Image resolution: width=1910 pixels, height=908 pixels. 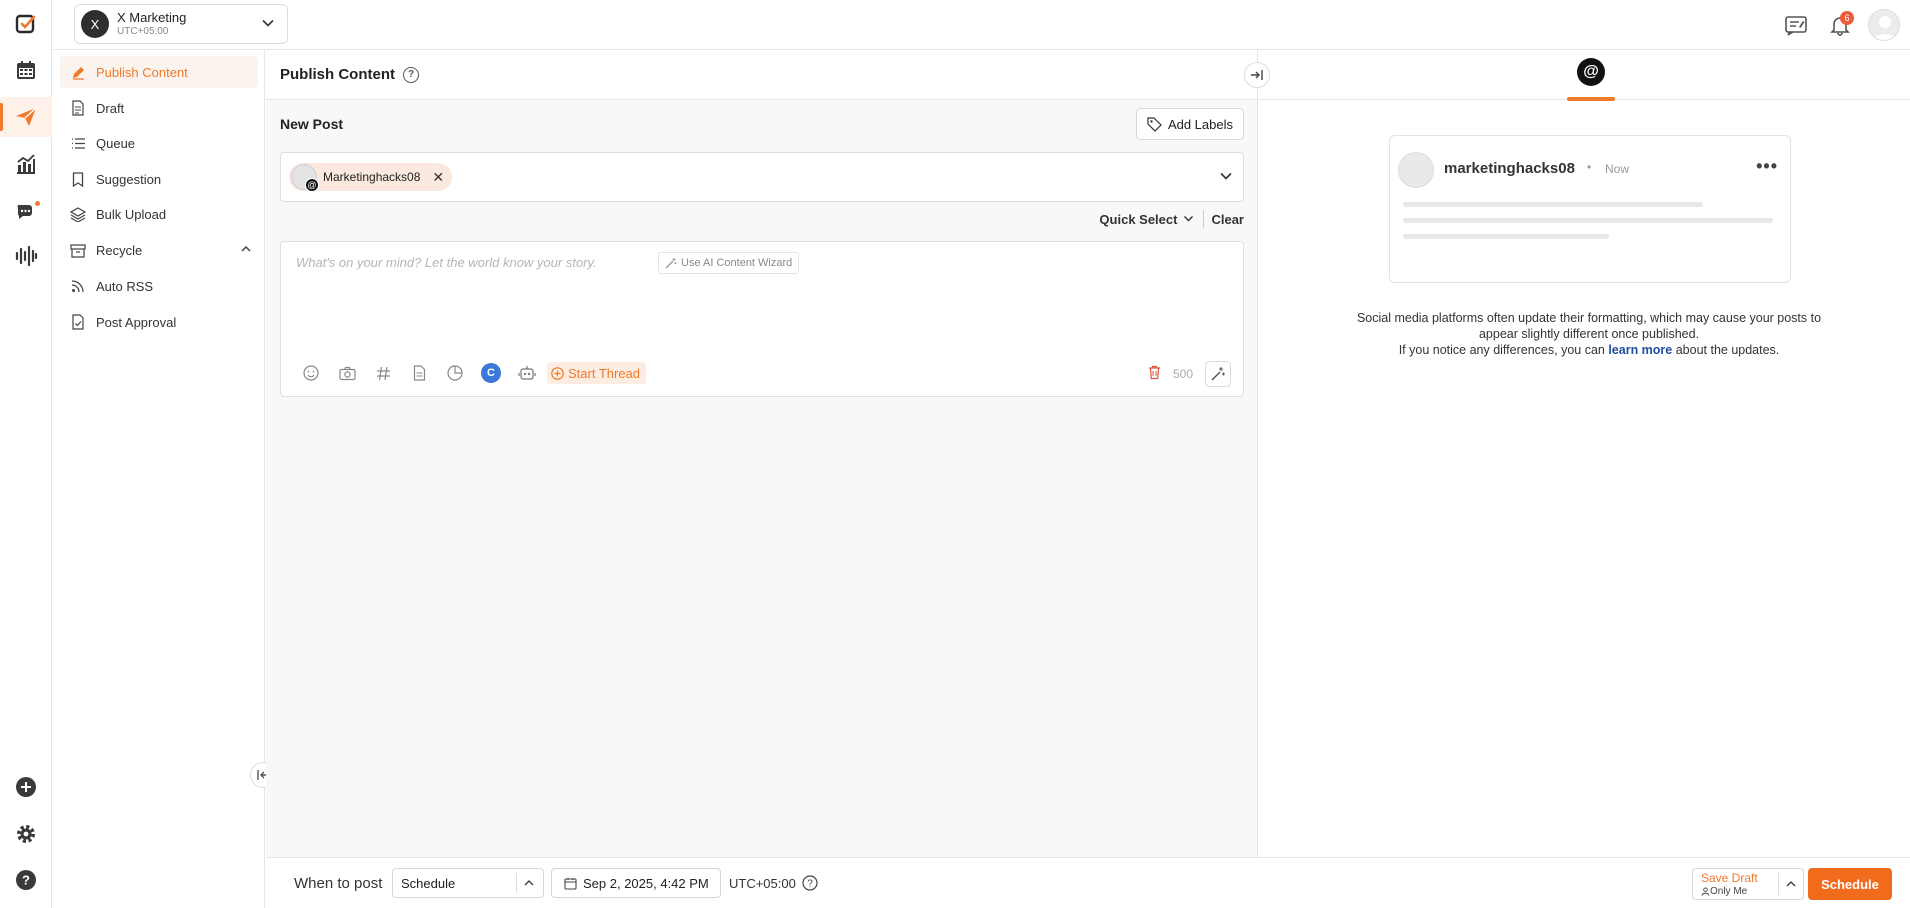 I want to click on selected-account-chip: @ Marketinghacks08 ✕, so click(x=371, y=177).